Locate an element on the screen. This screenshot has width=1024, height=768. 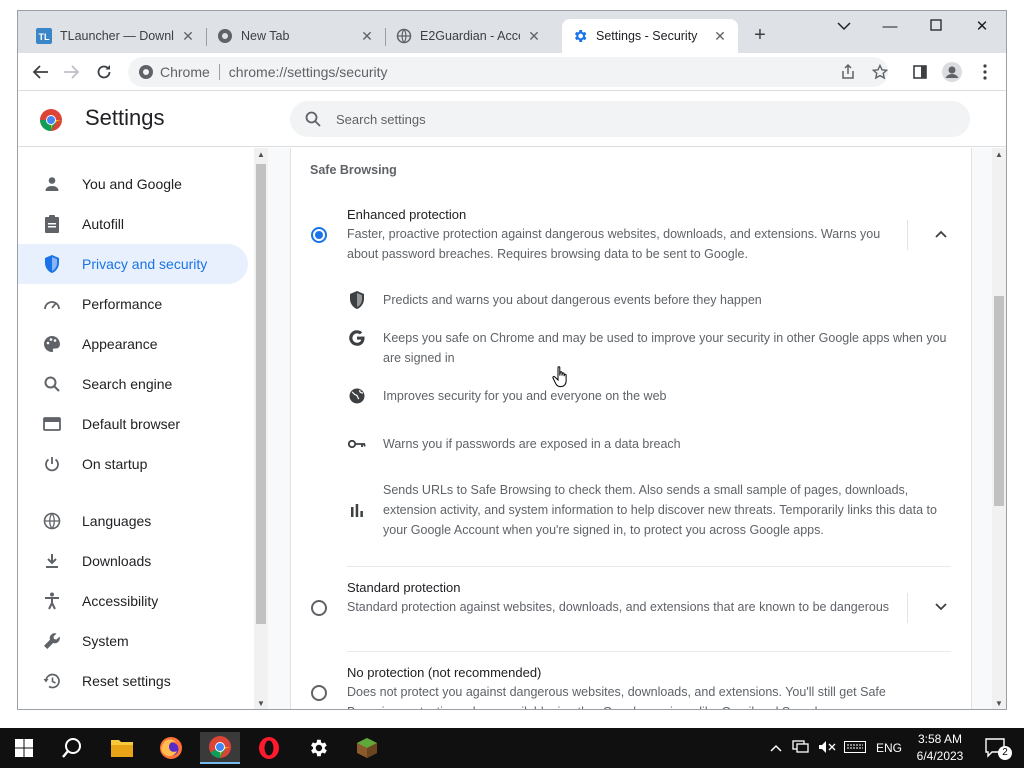
sidebar-item-label: Accessibility is located at coordinates (120, 601).